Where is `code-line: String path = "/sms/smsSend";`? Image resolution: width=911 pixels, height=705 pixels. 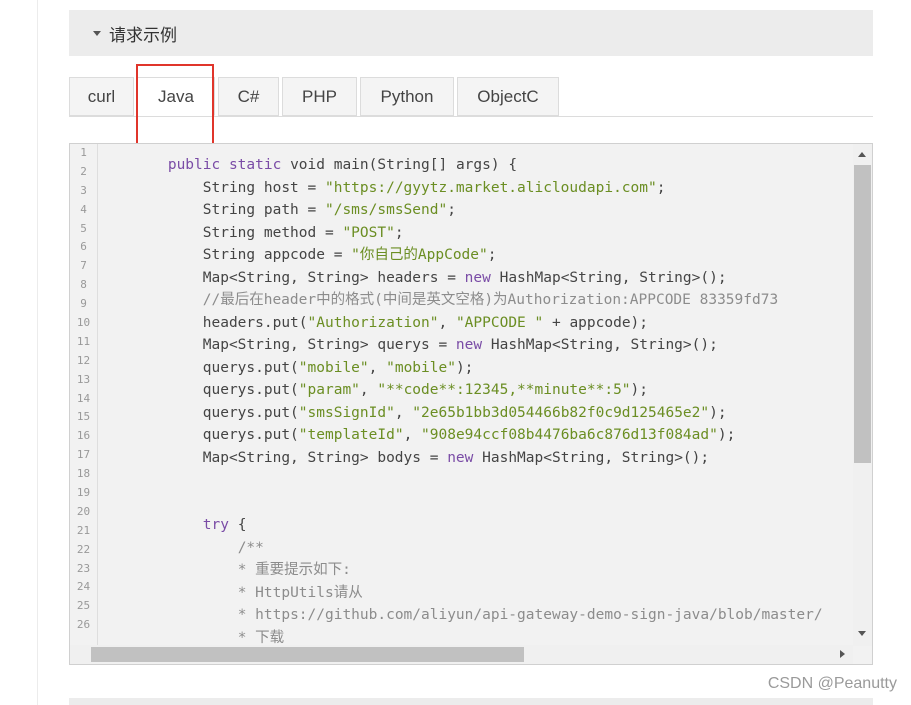
code-line: String path = "/sms/smsSend"; is located at coordinates (475, 210).